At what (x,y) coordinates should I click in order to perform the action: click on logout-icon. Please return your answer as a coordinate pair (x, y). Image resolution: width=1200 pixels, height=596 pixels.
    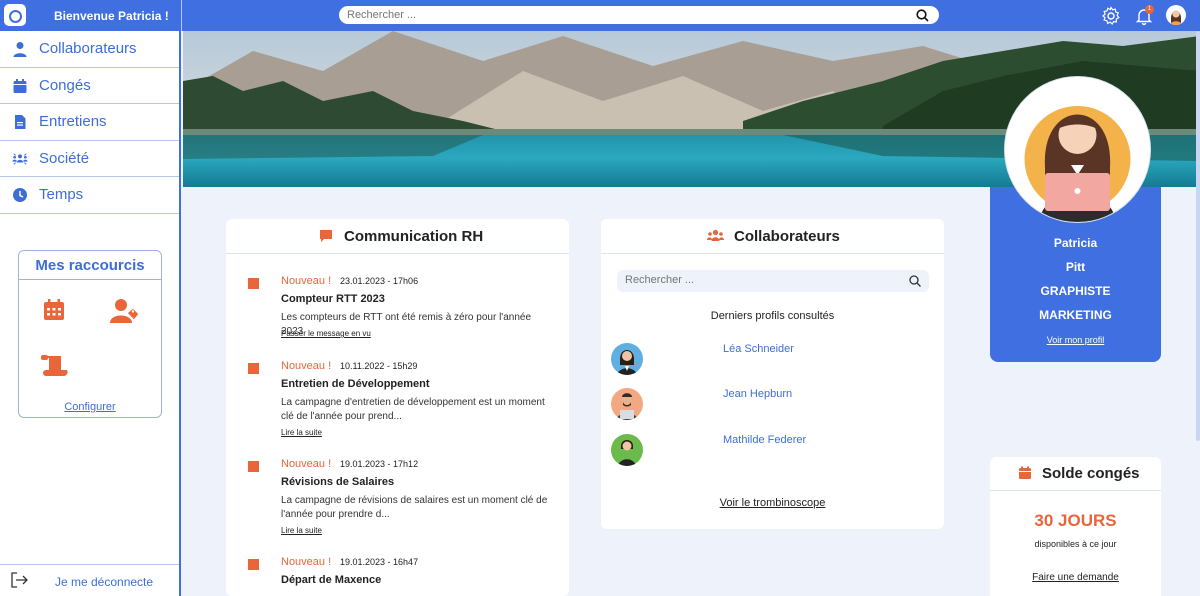
    Looking at the image, I should click on (19, 580).